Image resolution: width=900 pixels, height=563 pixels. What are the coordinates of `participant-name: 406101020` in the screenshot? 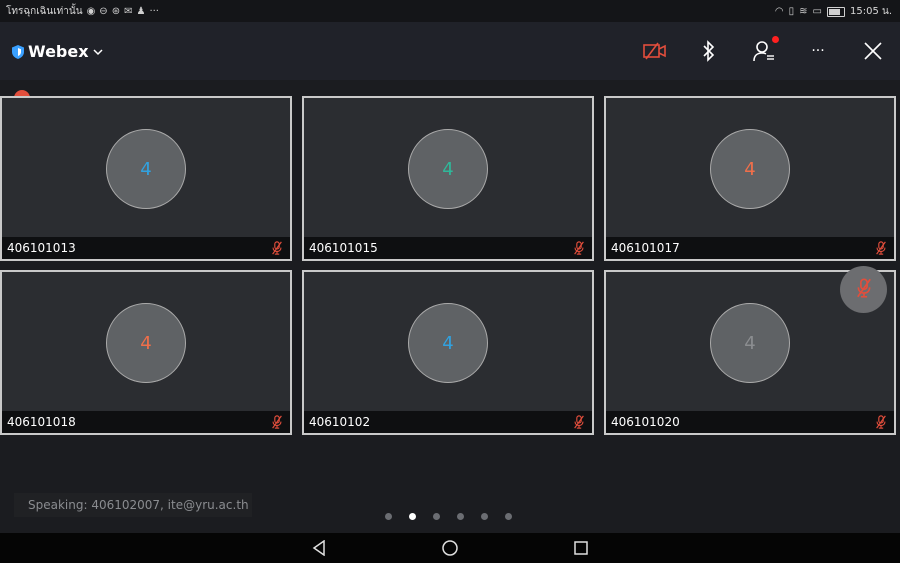 It's located at (645, 422).